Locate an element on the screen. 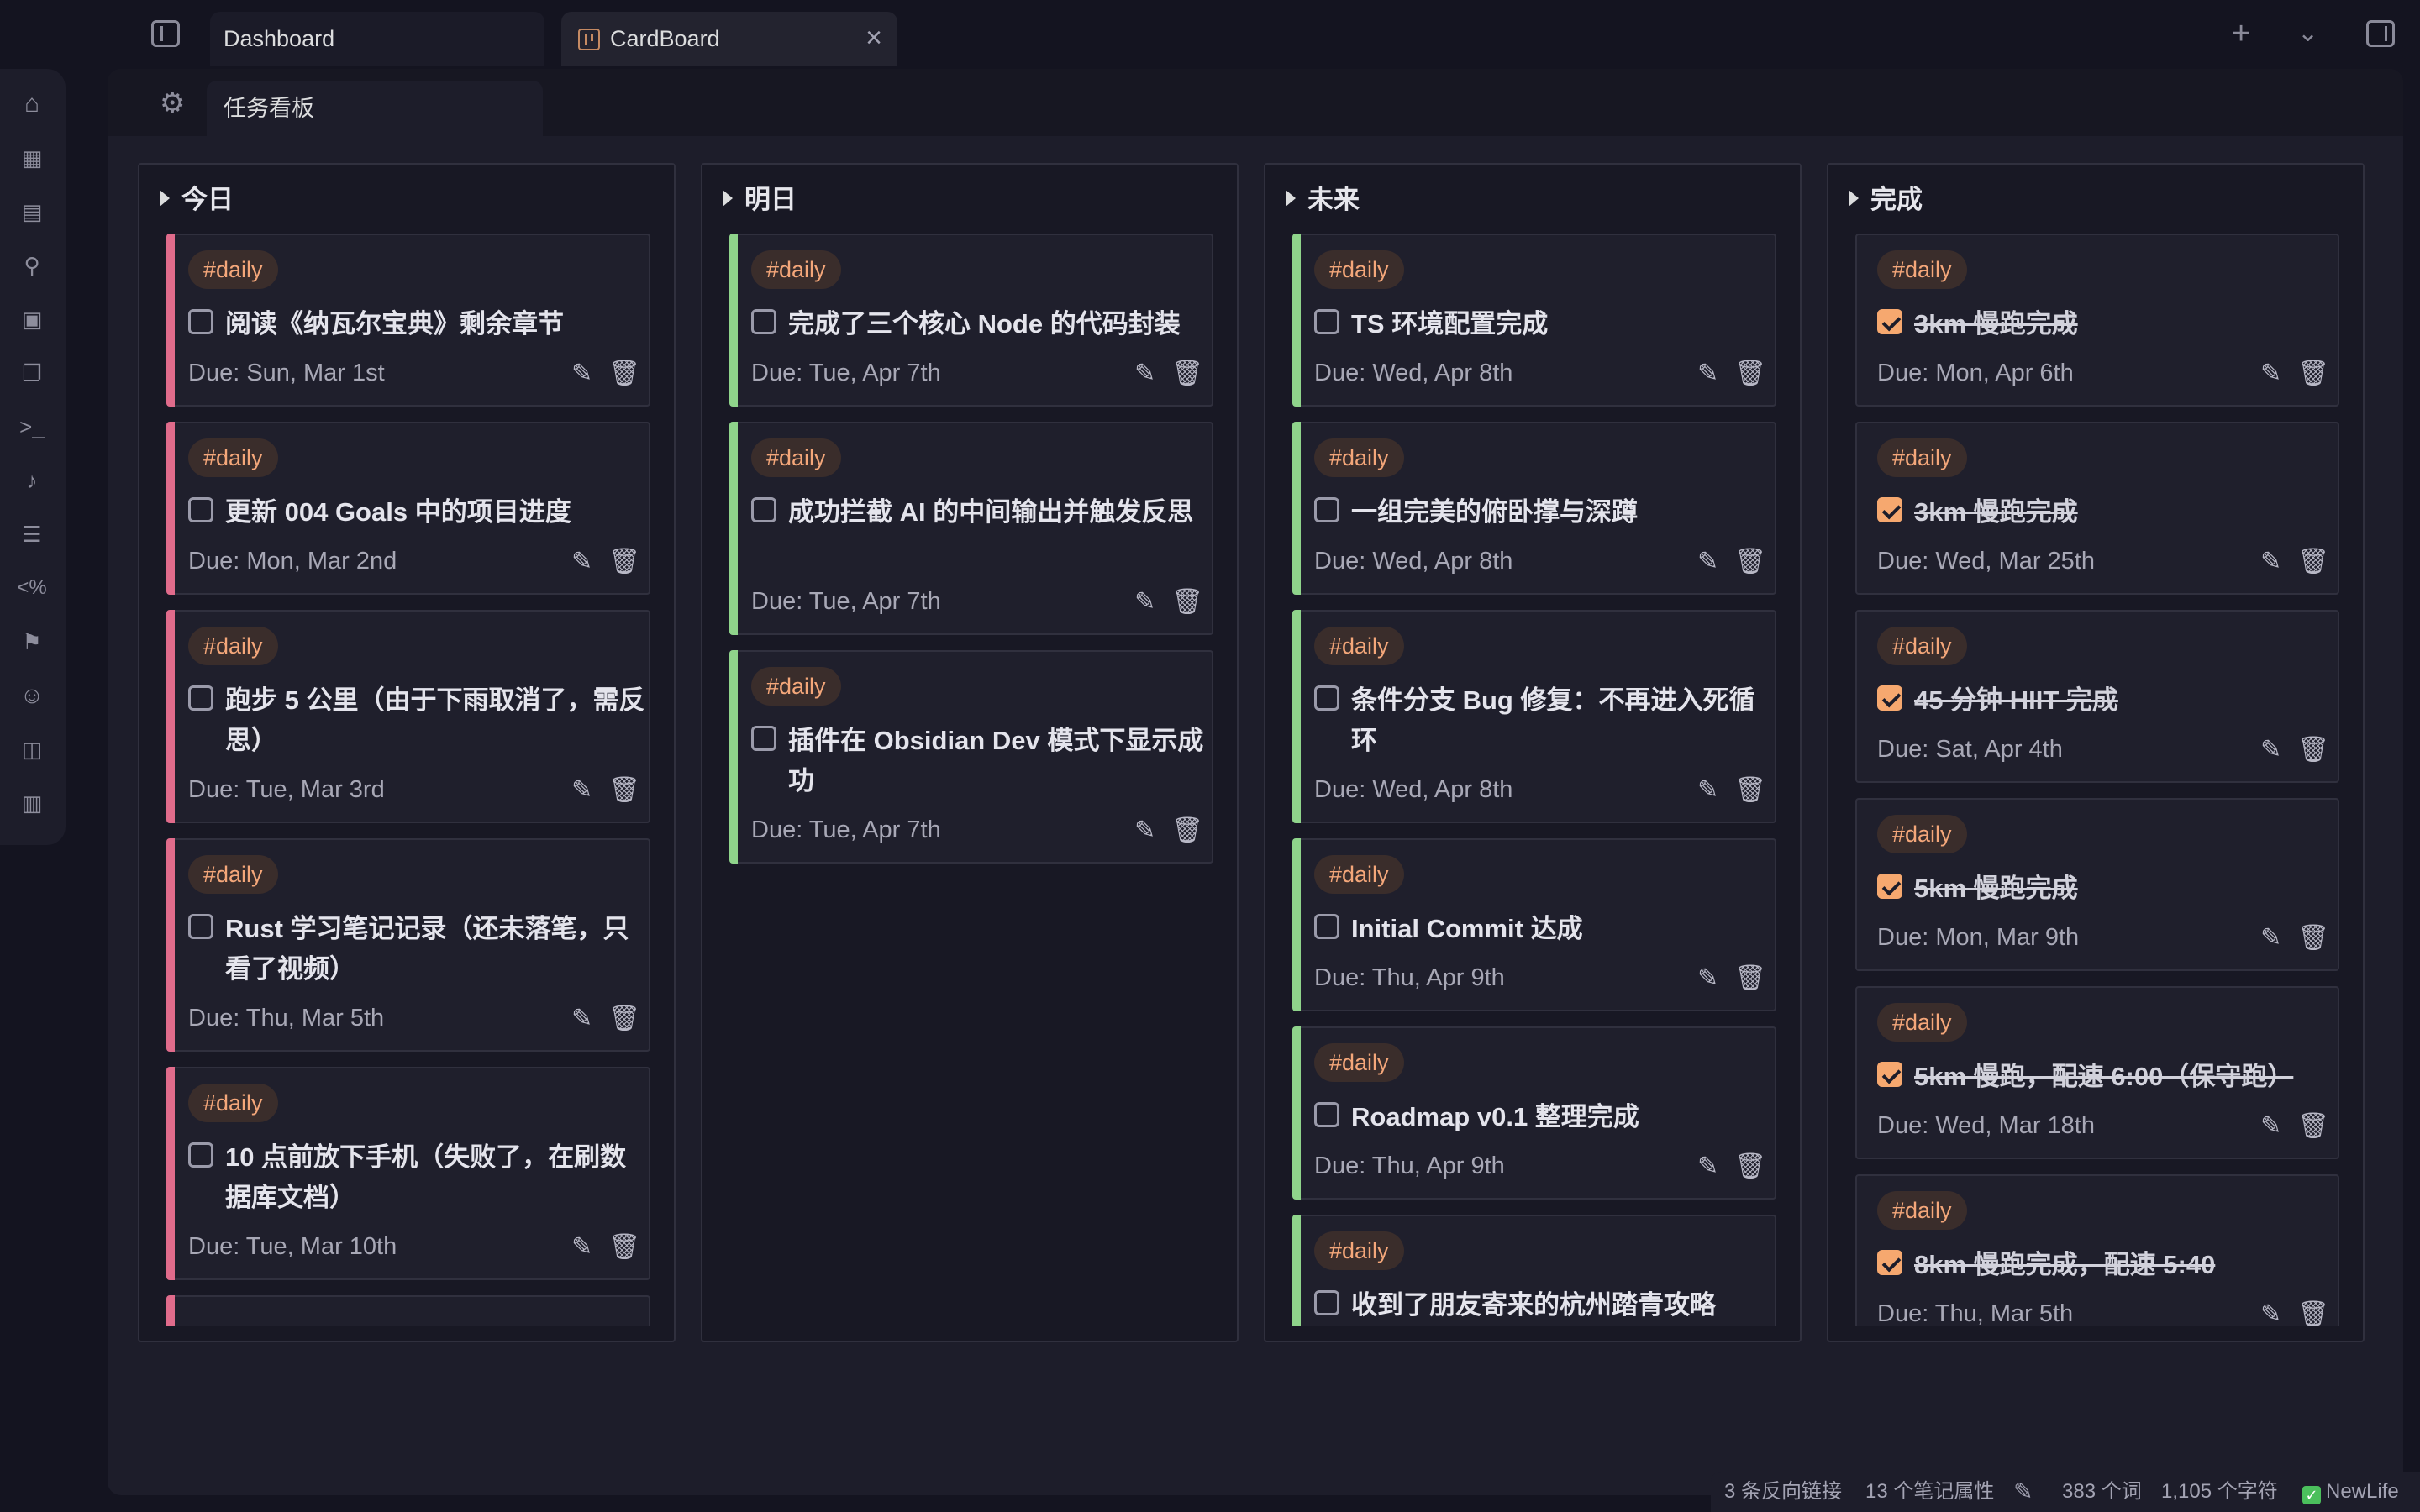  files-icon: ❐ is located at coordinates (32, 373).